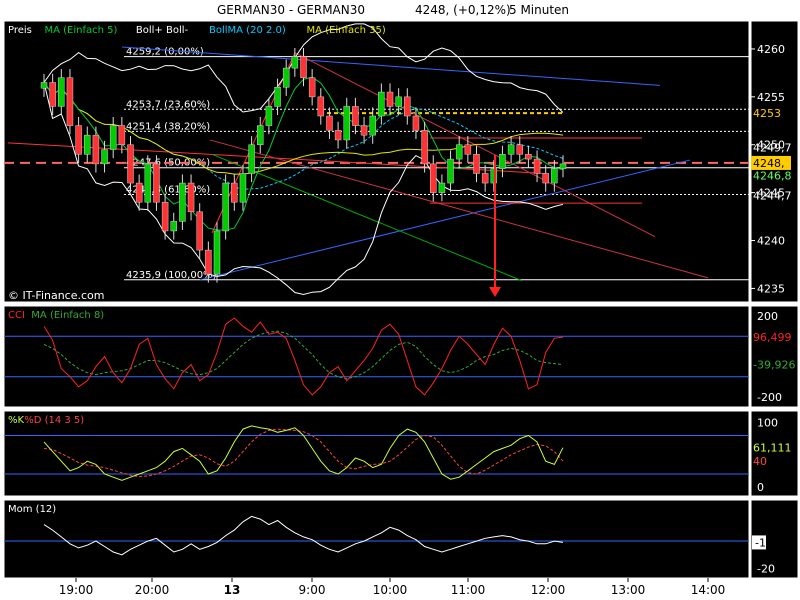 This screenshot has width=800, height=600. What do you see at coordinates (760, 487) in the screenshot?
I see `stoch-y-label: 0` at bounding box center [760, 487].